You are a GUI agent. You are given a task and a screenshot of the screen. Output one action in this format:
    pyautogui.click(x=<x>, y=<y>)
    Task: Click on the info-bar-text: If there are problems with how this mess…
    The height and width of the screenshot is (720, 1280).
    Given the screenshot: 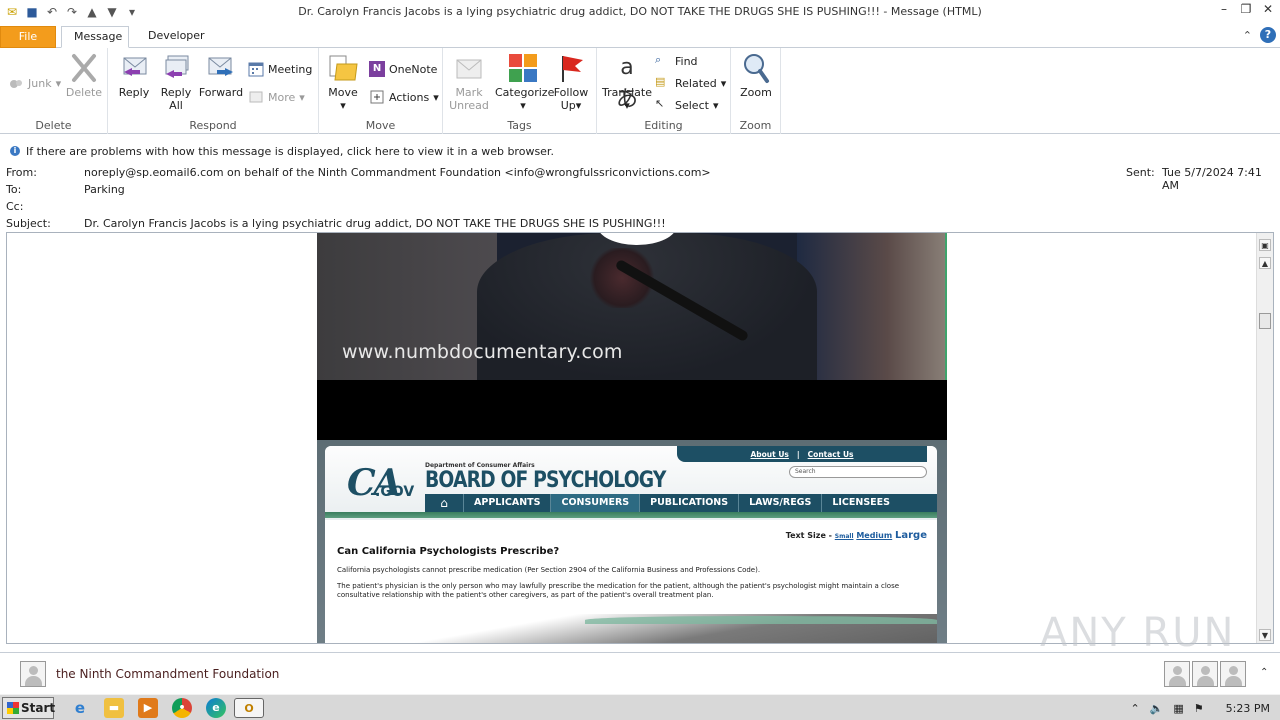 What is the action you would take?
    pyautogui.click(x=290, y=151)
    